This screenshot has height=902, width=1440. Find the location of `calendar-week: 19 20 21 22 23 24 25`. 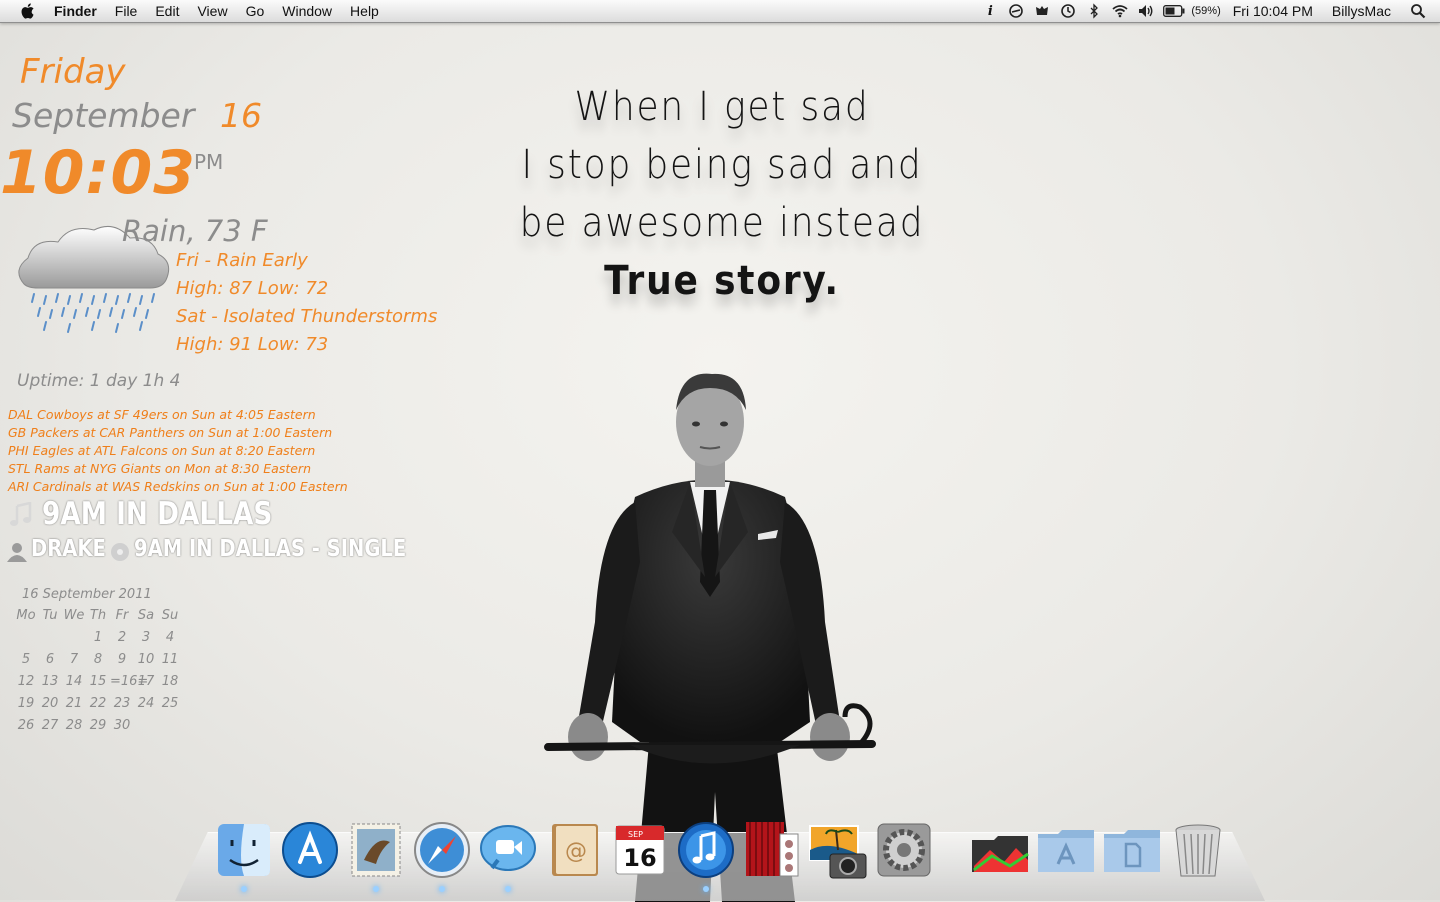

calendar-week: 19 20 21 22 23 24 25 is located at coordinates (98, 704).